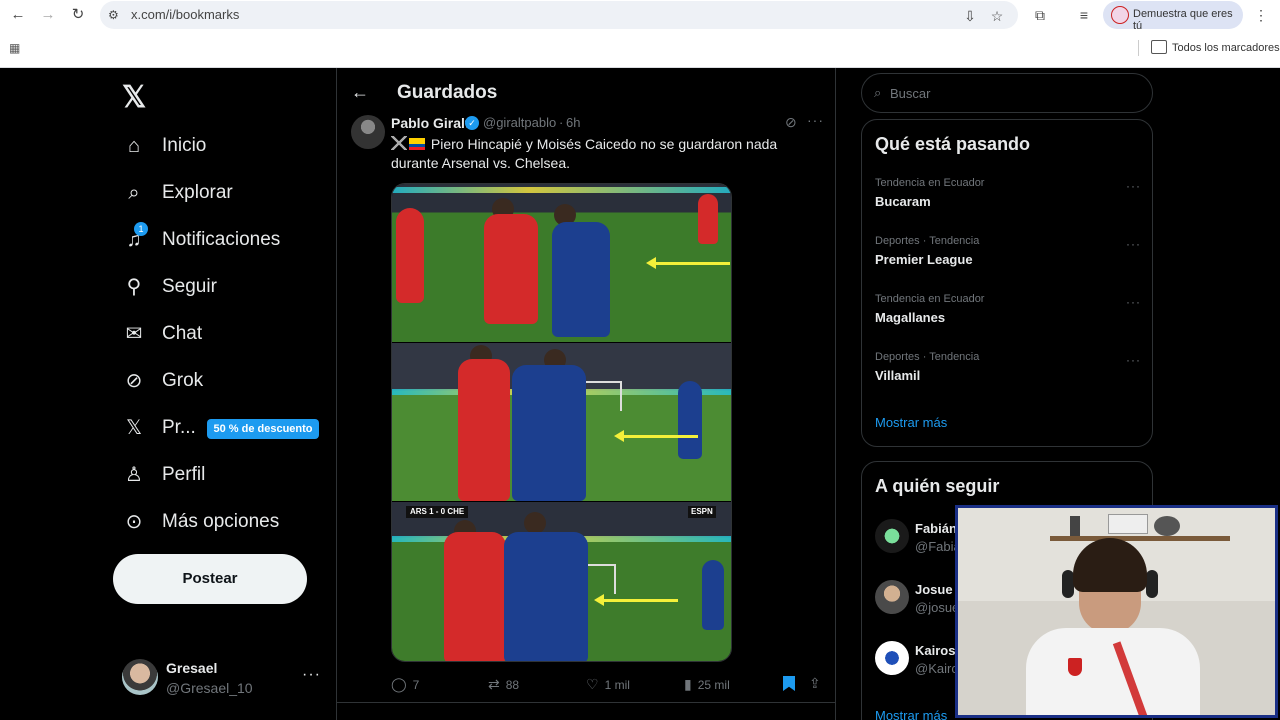 This screenshot has width=1280, height=720. Describe the element at coordinates (311, 675) in the screenshot. I see `account-more-icon: ···` at that location.